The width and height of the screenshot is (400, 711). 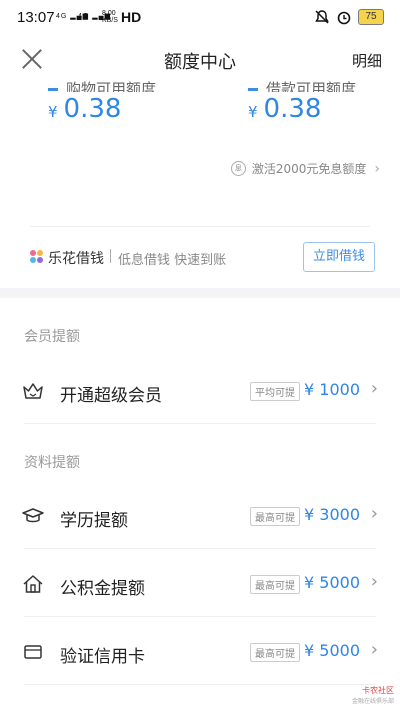 What do you see at coordinates (200, 585) in the screenshot?
I see `list-item-housing-fund: 公积金提额 最高可提 ¥ 5000 ›` at bounding box center [200, 585].